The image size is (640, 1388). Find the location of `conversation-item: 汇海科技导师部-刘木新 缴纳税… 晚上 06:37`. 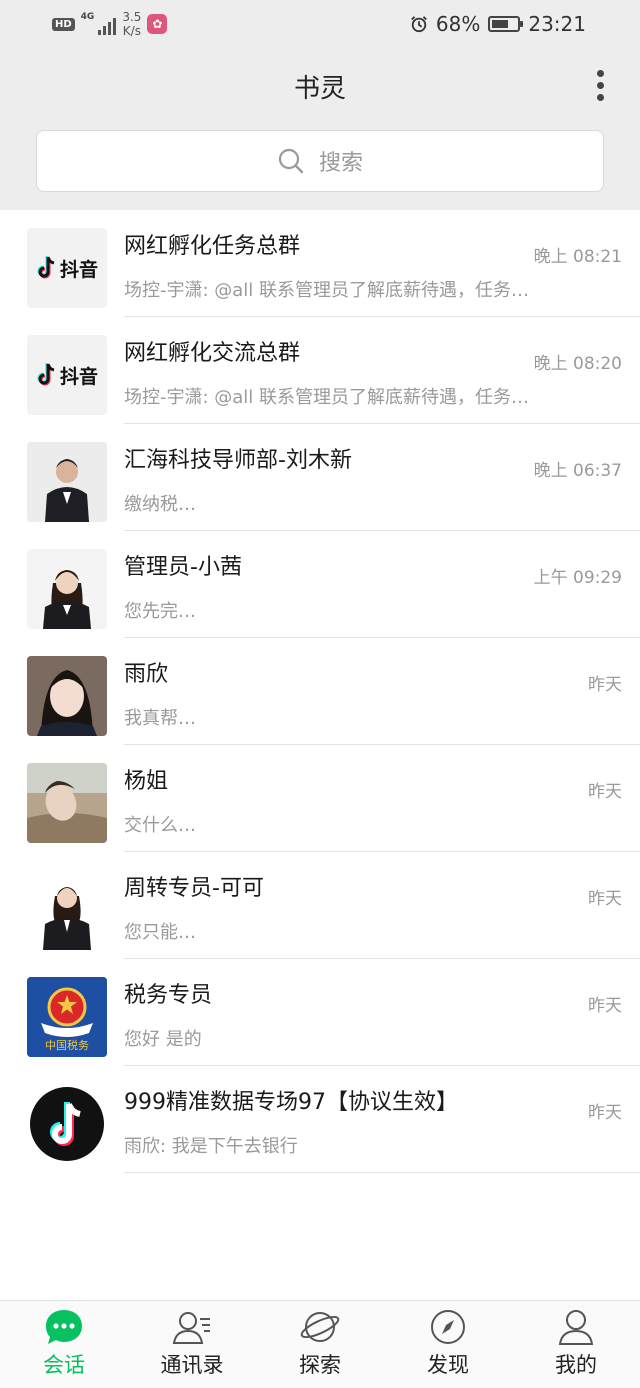

conversation-item: 汇海科技导师部-刘木新 缴纳税… 晚上 06:37 is located at coordinates (320, 477).